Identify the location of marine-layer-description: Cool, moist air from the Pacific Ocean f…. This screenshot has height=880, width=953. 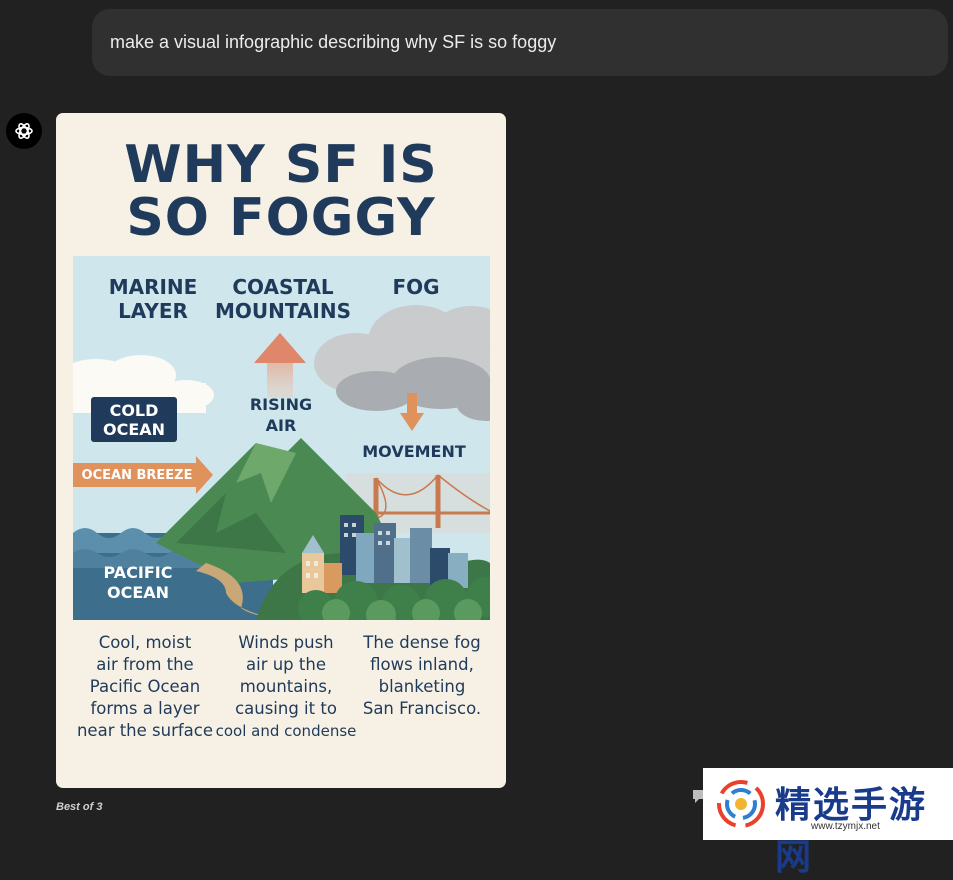
(145, 687).